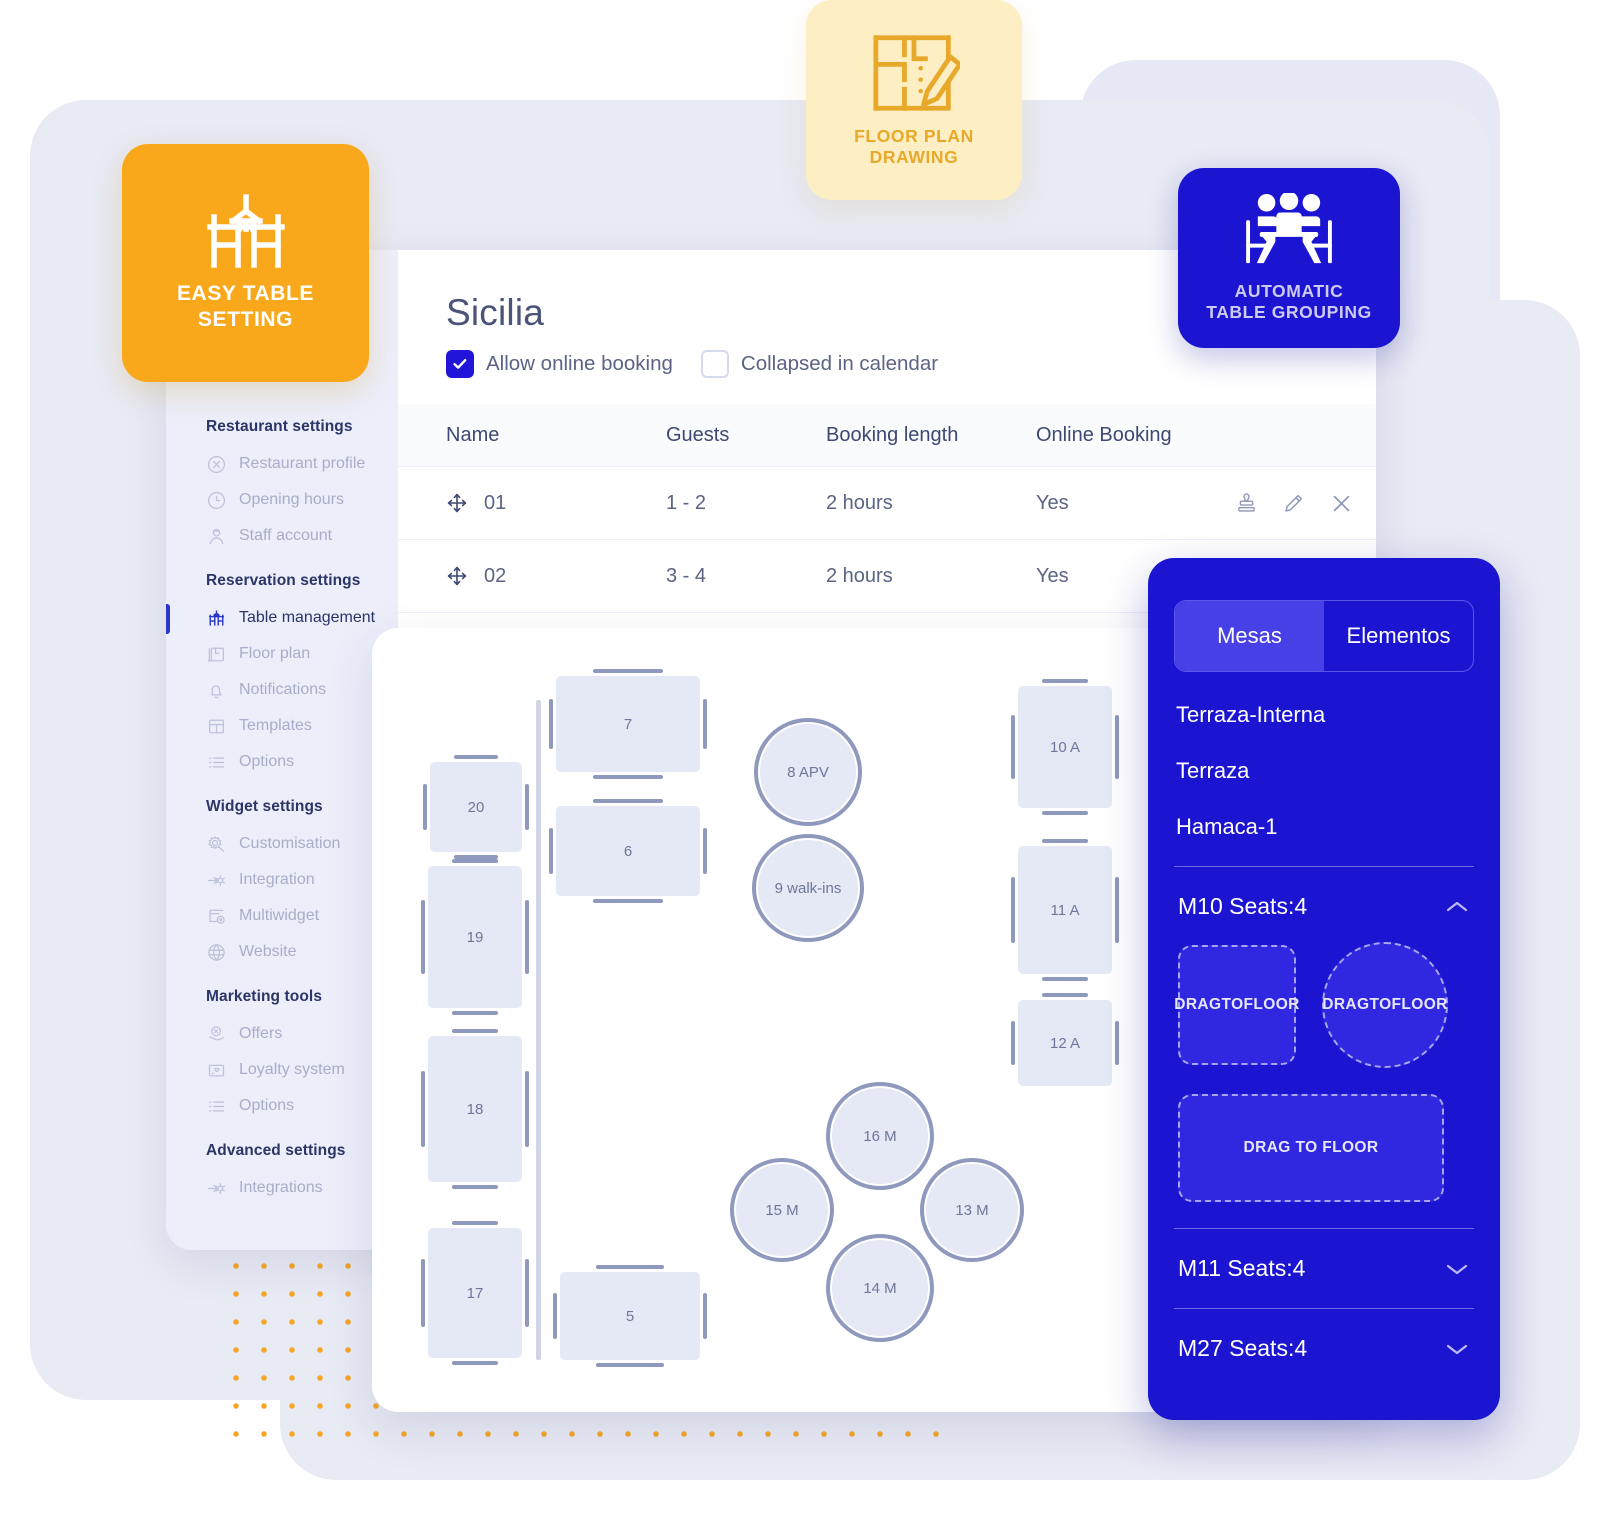  Describe the element at coordinates (1065, 1039) in the screenshot. I see `floor-table: 12 A` at that location.